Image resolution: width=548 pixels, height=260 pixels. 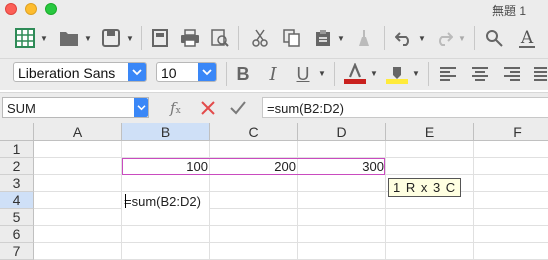 I want to click on zoom-window-button, so click(x=51, y=9).